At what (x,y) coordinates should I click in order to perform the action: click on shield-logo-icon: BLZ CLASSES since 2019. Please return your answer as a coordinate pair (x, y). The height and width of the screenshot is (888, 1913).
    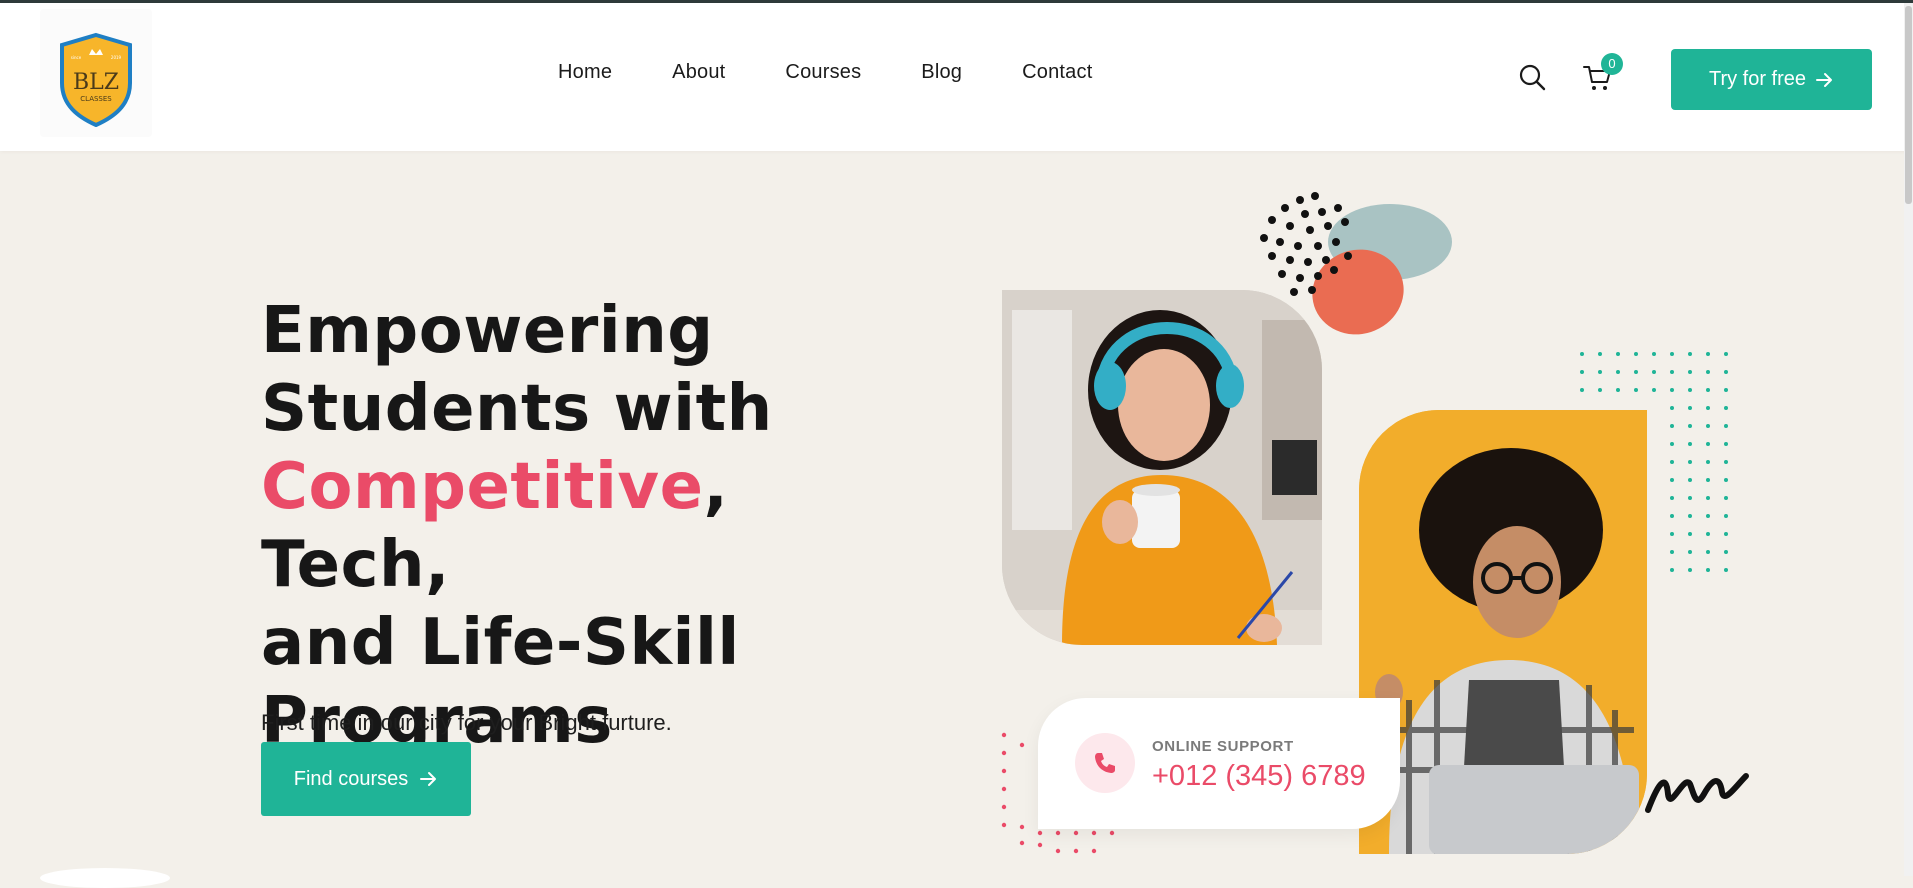
    Looking at the image, I should click on (96, 79).